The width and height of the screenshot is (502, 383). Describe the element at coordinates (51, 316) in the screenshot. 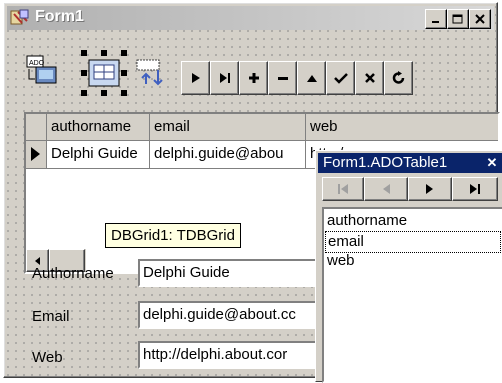

I see `email-label: Email` at that location.